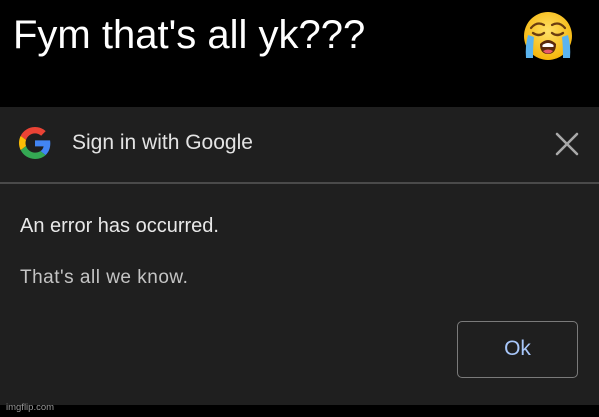 The height and width of the screenshot is (417, 599). What do you see at coordinates (517, 349) in the screenshot?
I see `ok-button: Ok` at bounding box center [517, 349].